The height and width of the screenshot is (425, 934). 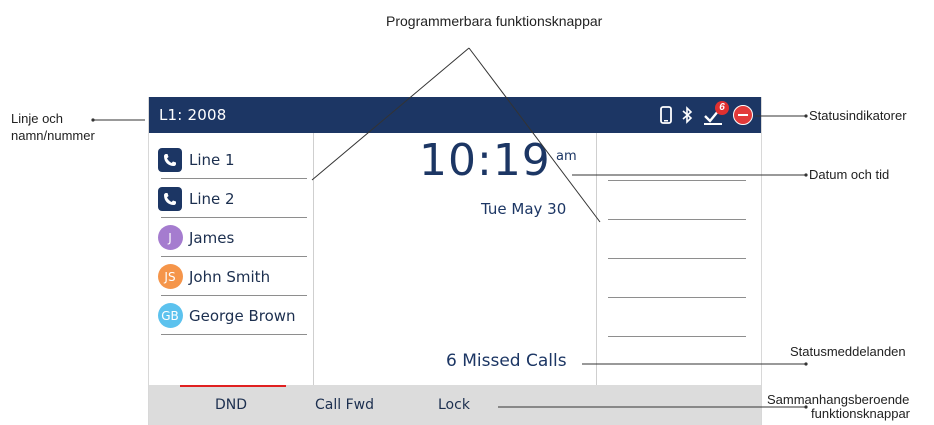 What do you see at coordinates (849, 174) in the screenshot?
I see `annotation-date-time: Datum och tid` at bounding box center [849, 174].